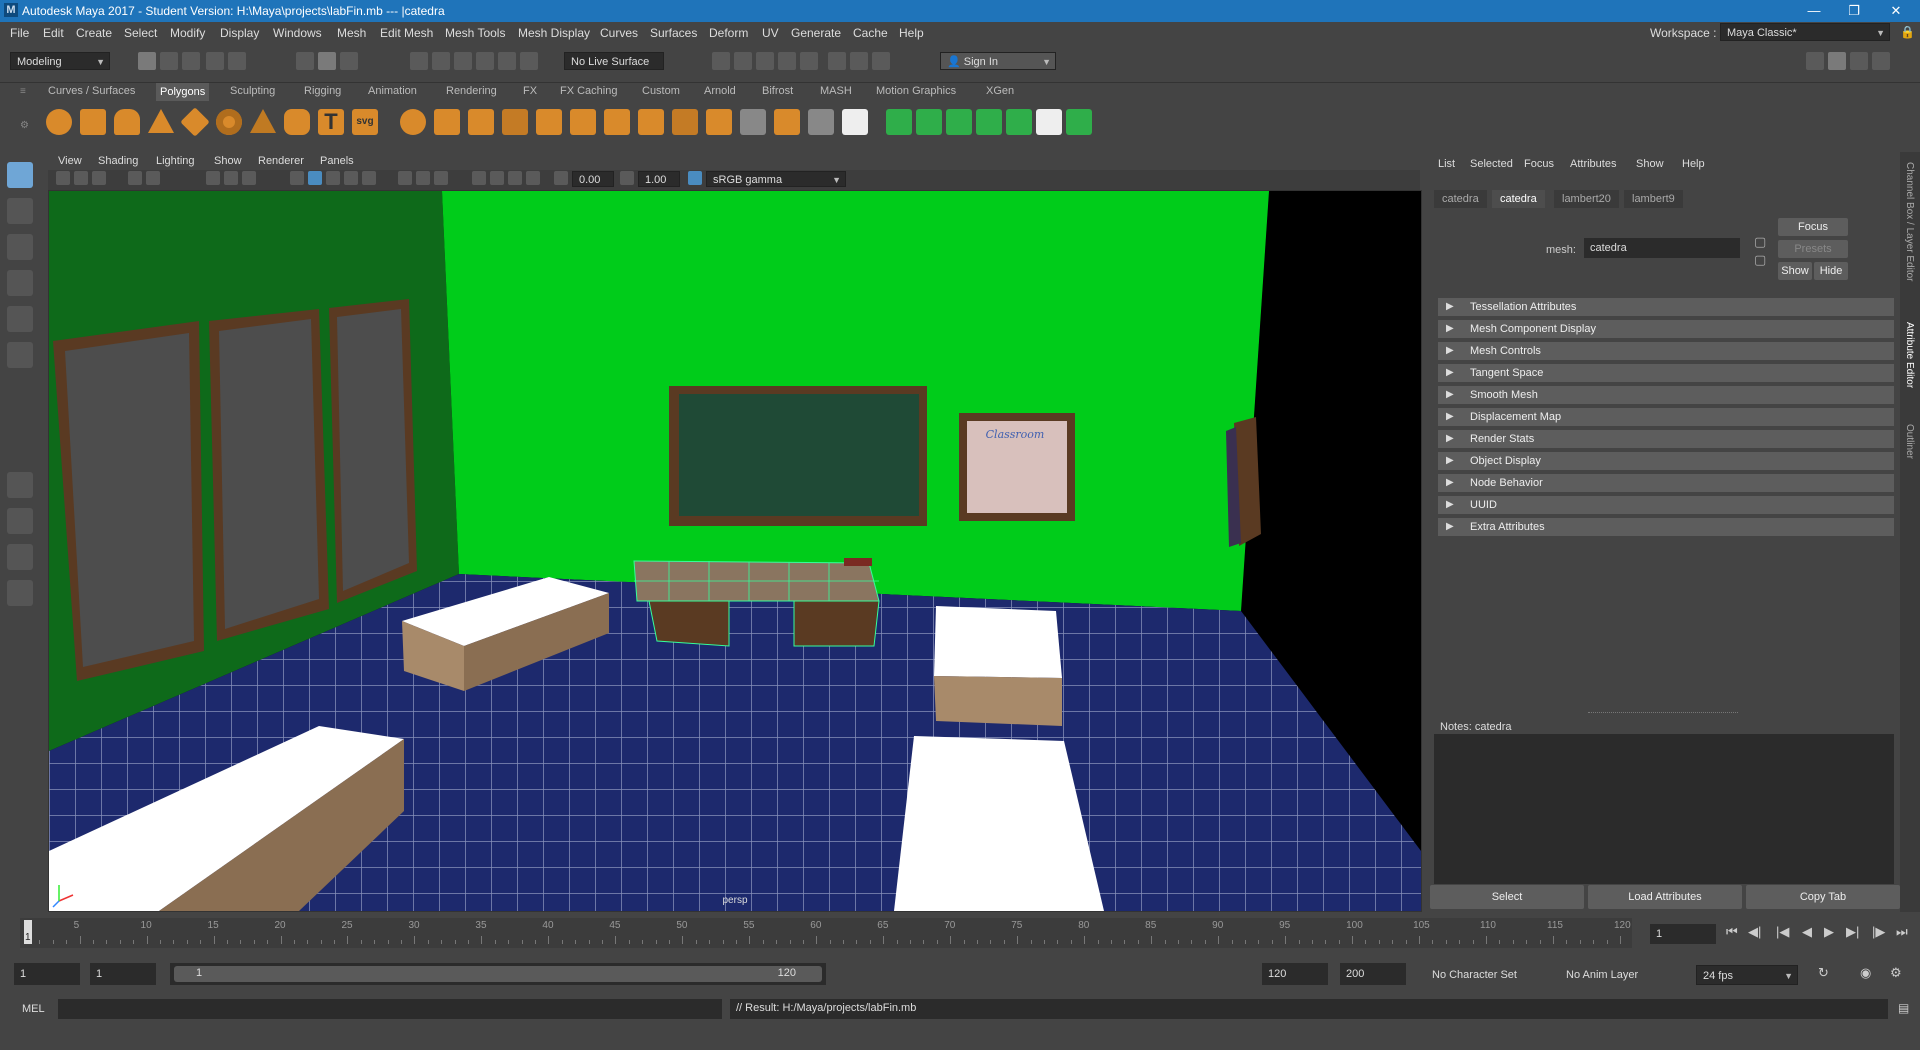  Describe the element at coordinates (1813, 249) in the screenshot. I see `presets-button: Presets` at that location.